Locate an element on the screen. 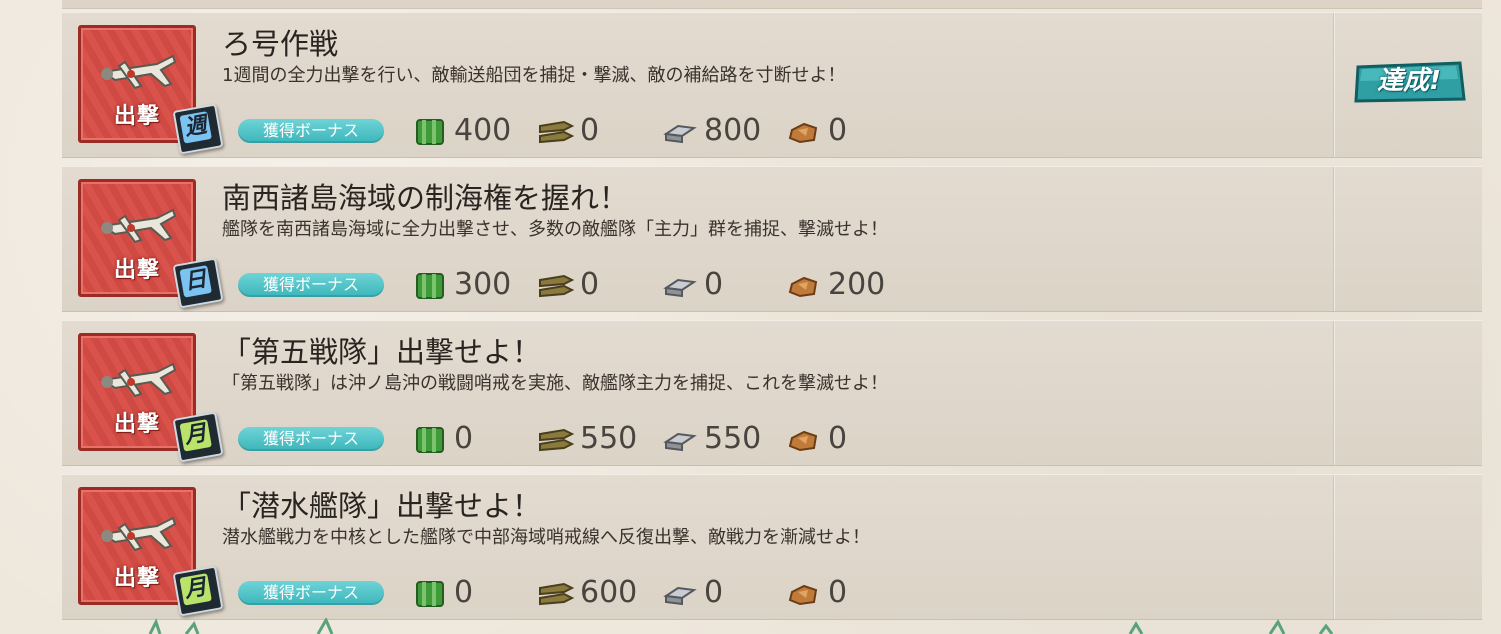 The width and height of the screenshot is (1501, 634). complete-badge: 達成! is located at coordinates (1409, 82).